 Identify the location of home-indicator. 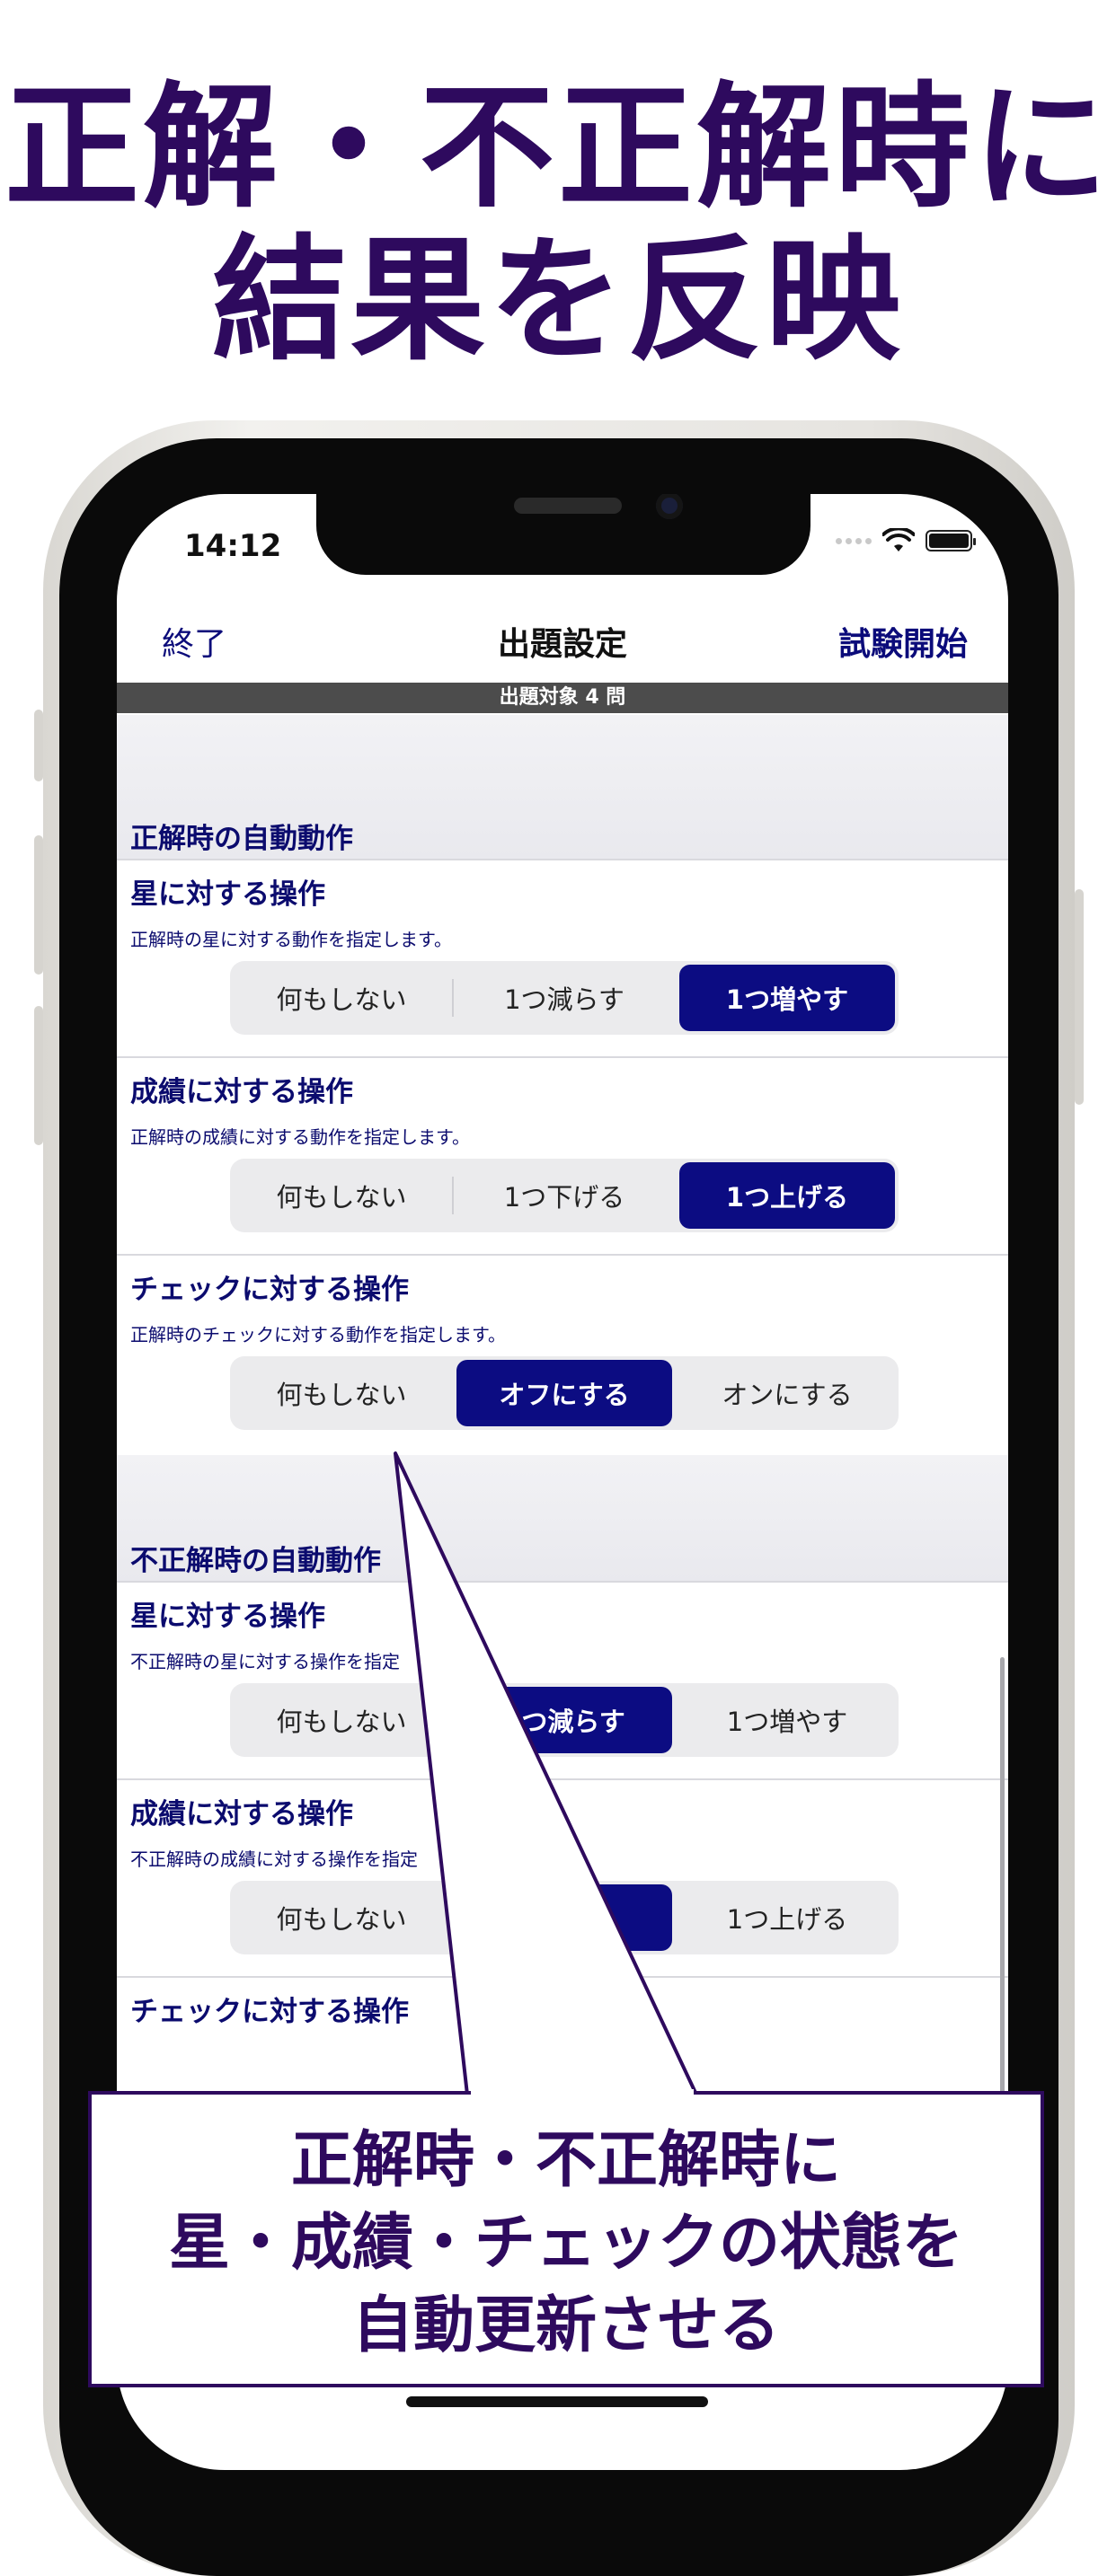
(557, 2401).